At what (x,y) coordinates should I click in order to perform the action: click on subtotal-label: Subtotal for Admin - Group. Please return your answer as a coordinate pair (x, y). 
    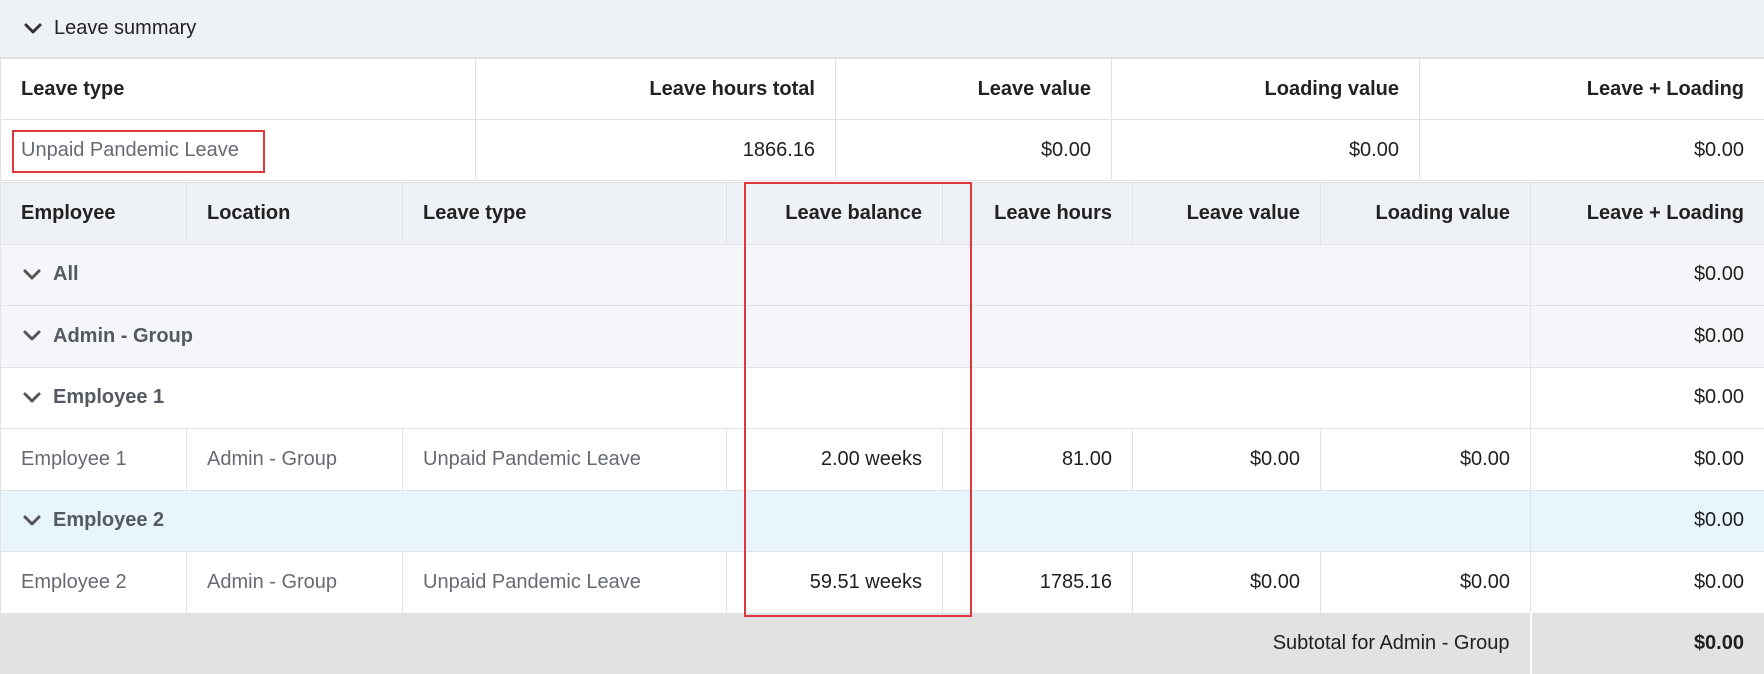
    Looking at the image, I should click on (766, 643).